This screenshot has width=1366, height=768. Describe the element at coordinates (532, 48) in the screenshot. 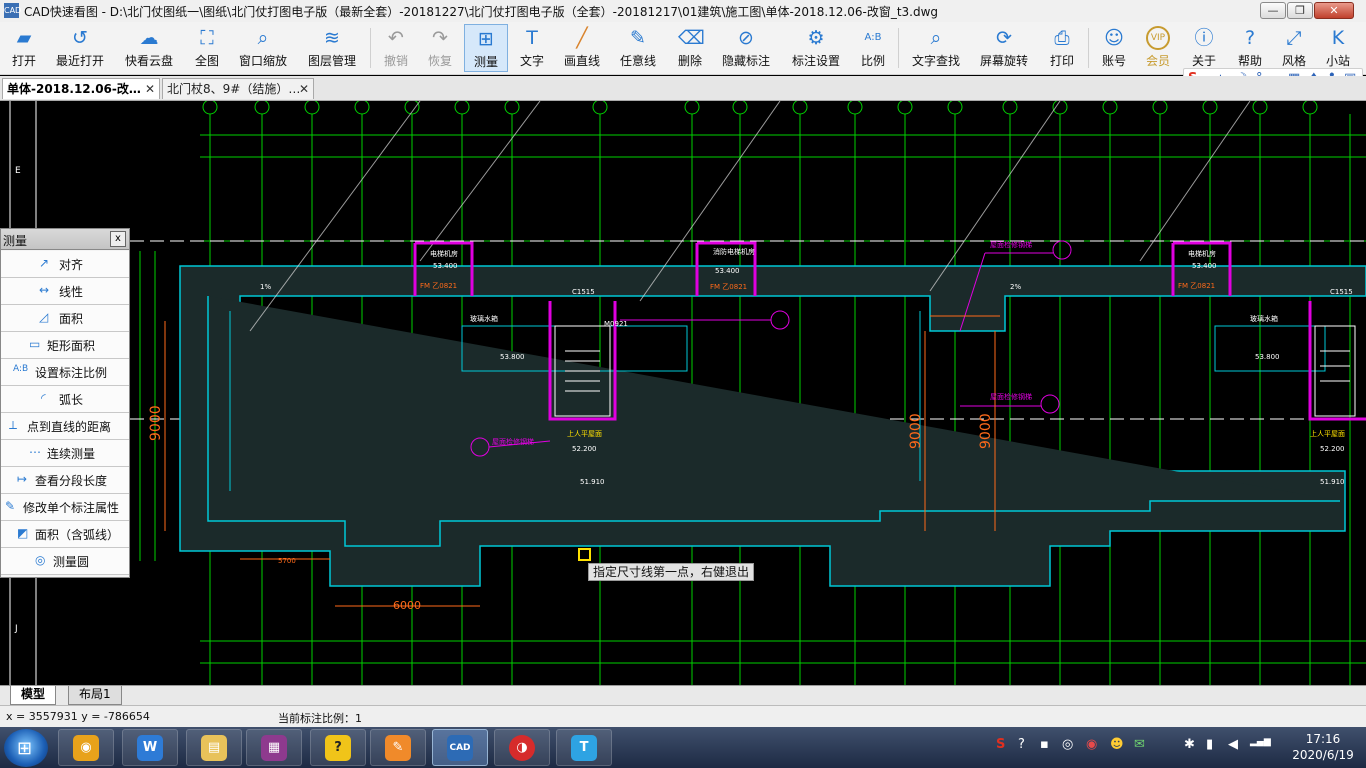

I see `text-button: T 文字` at that location.